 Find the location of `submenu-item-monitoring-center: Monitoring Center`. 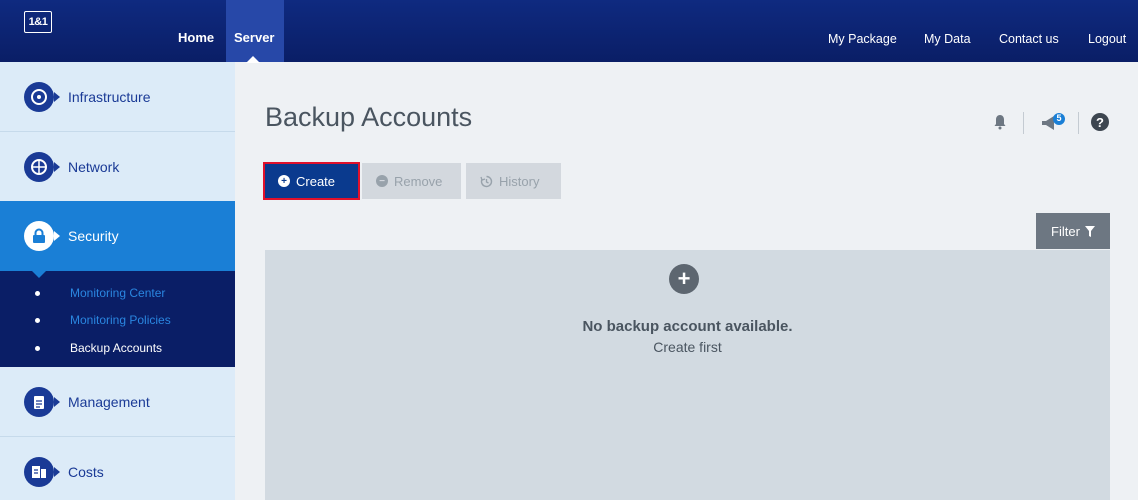

submenu-item-monitoring-center: Monitoring Center is located at coordinates (117, 294).